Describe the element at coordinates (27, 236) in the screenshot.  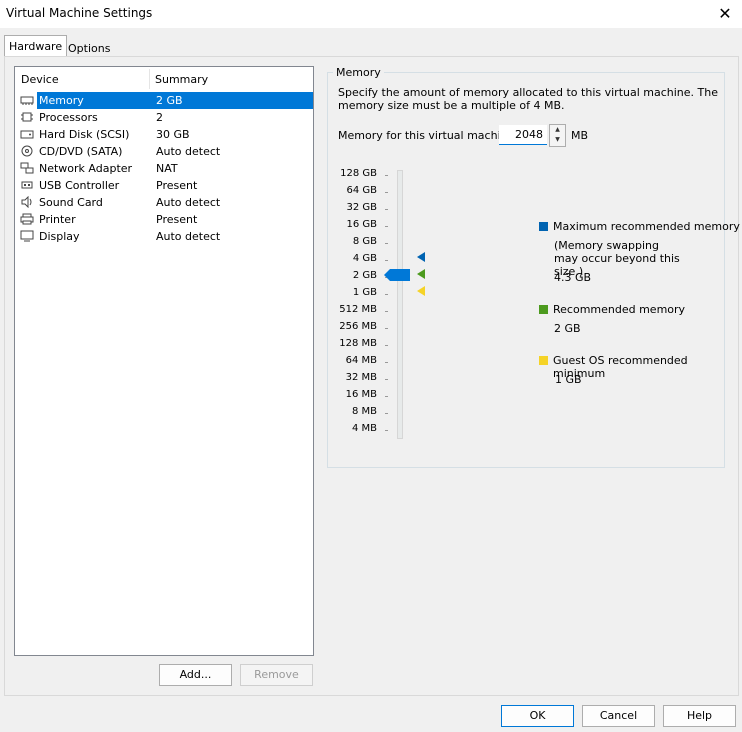
I see `display-icon` at that location.